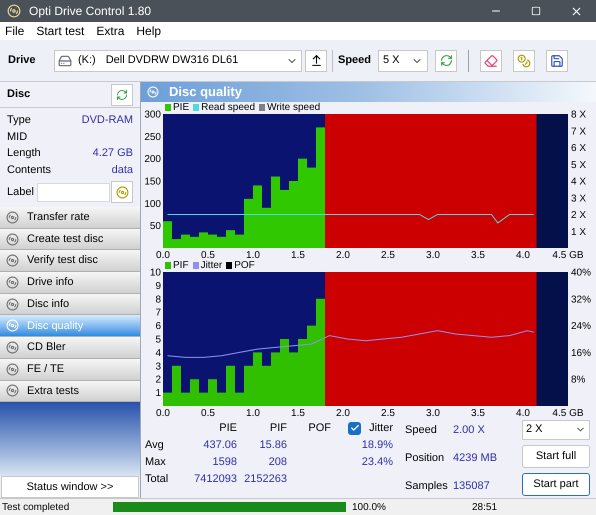 Image resolution: width=596 pixels, height=515 pixels. I want to click on axis-label: 300, so click(152, 114).